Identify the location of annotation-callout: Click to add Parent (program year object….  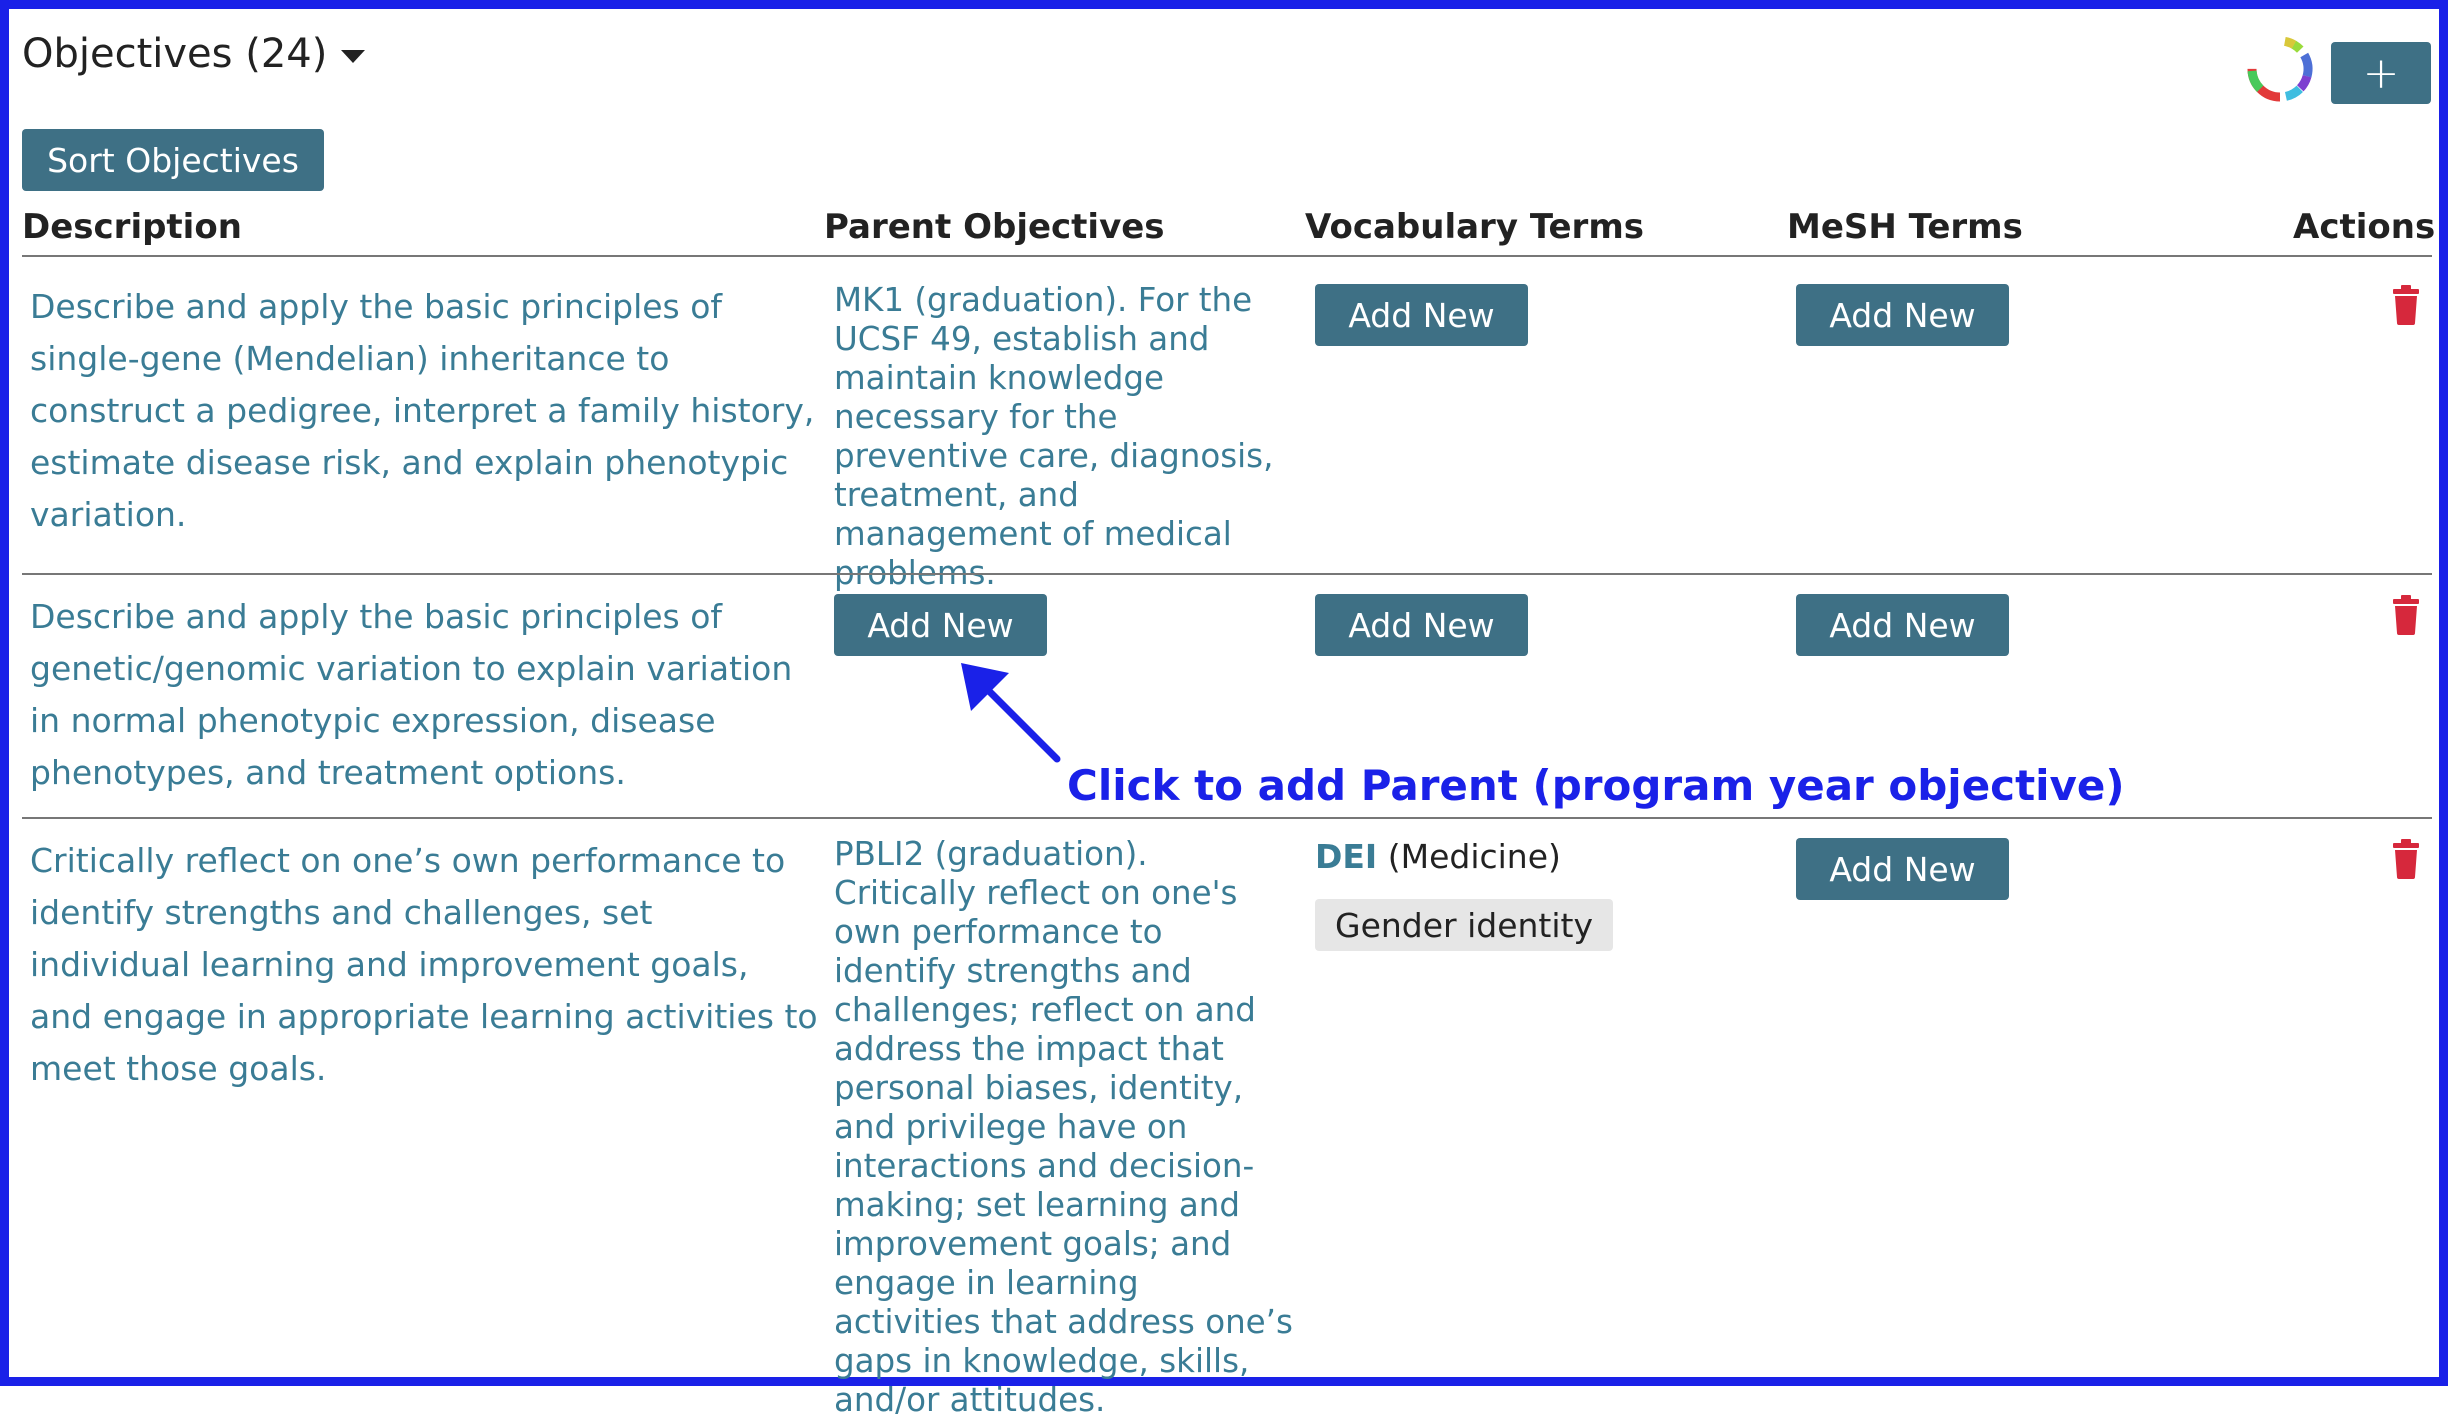
(1596, 785).